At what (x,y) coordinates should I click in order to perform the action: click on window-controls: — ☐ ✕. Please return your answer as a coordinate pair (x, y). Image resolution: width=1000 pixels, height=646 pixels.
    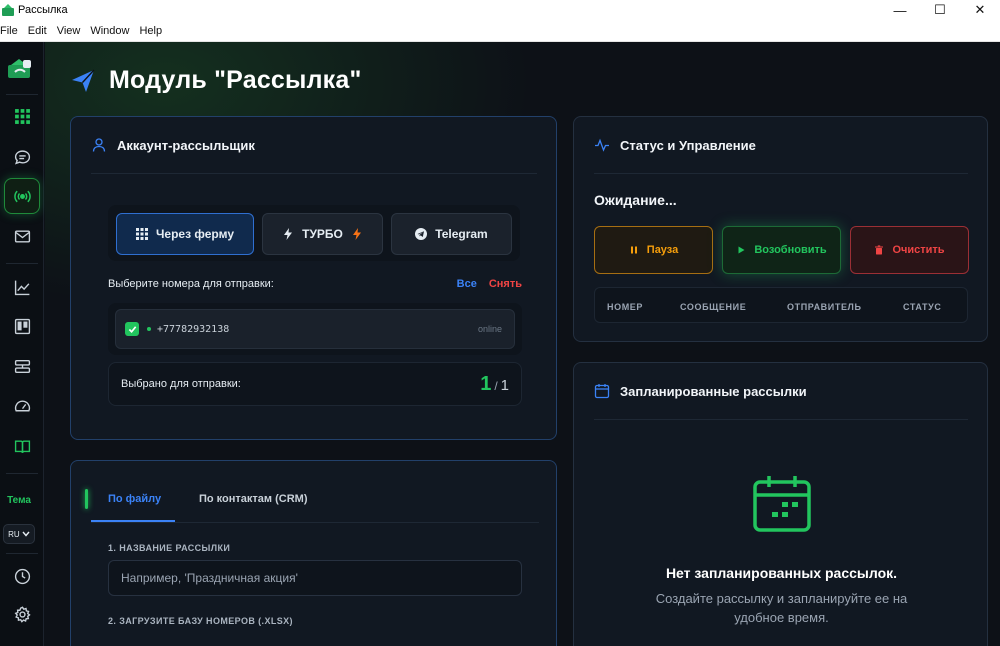
    Looking at the image, I should click on (940, 10).